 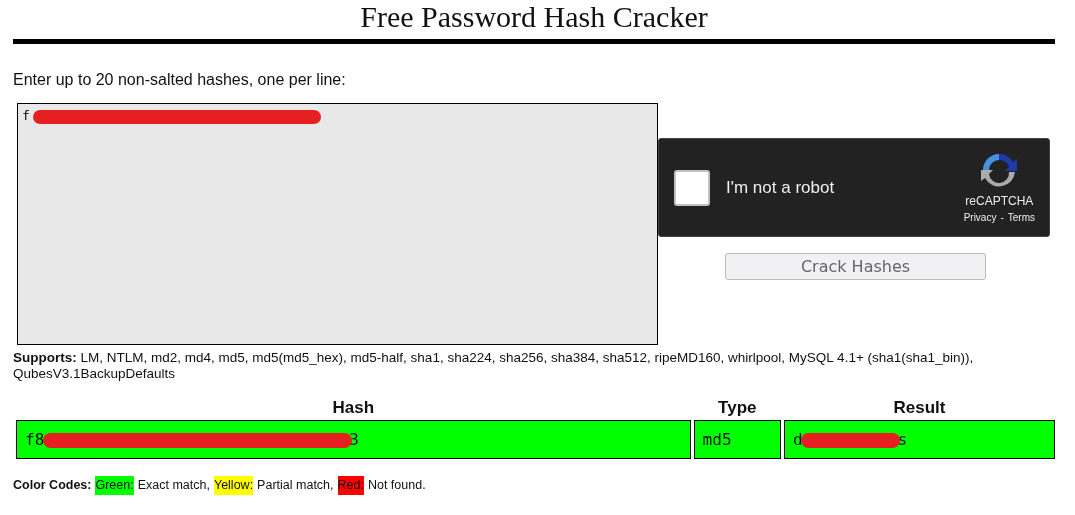 I want to click on column-header: Type, so click(x=737, y=408).